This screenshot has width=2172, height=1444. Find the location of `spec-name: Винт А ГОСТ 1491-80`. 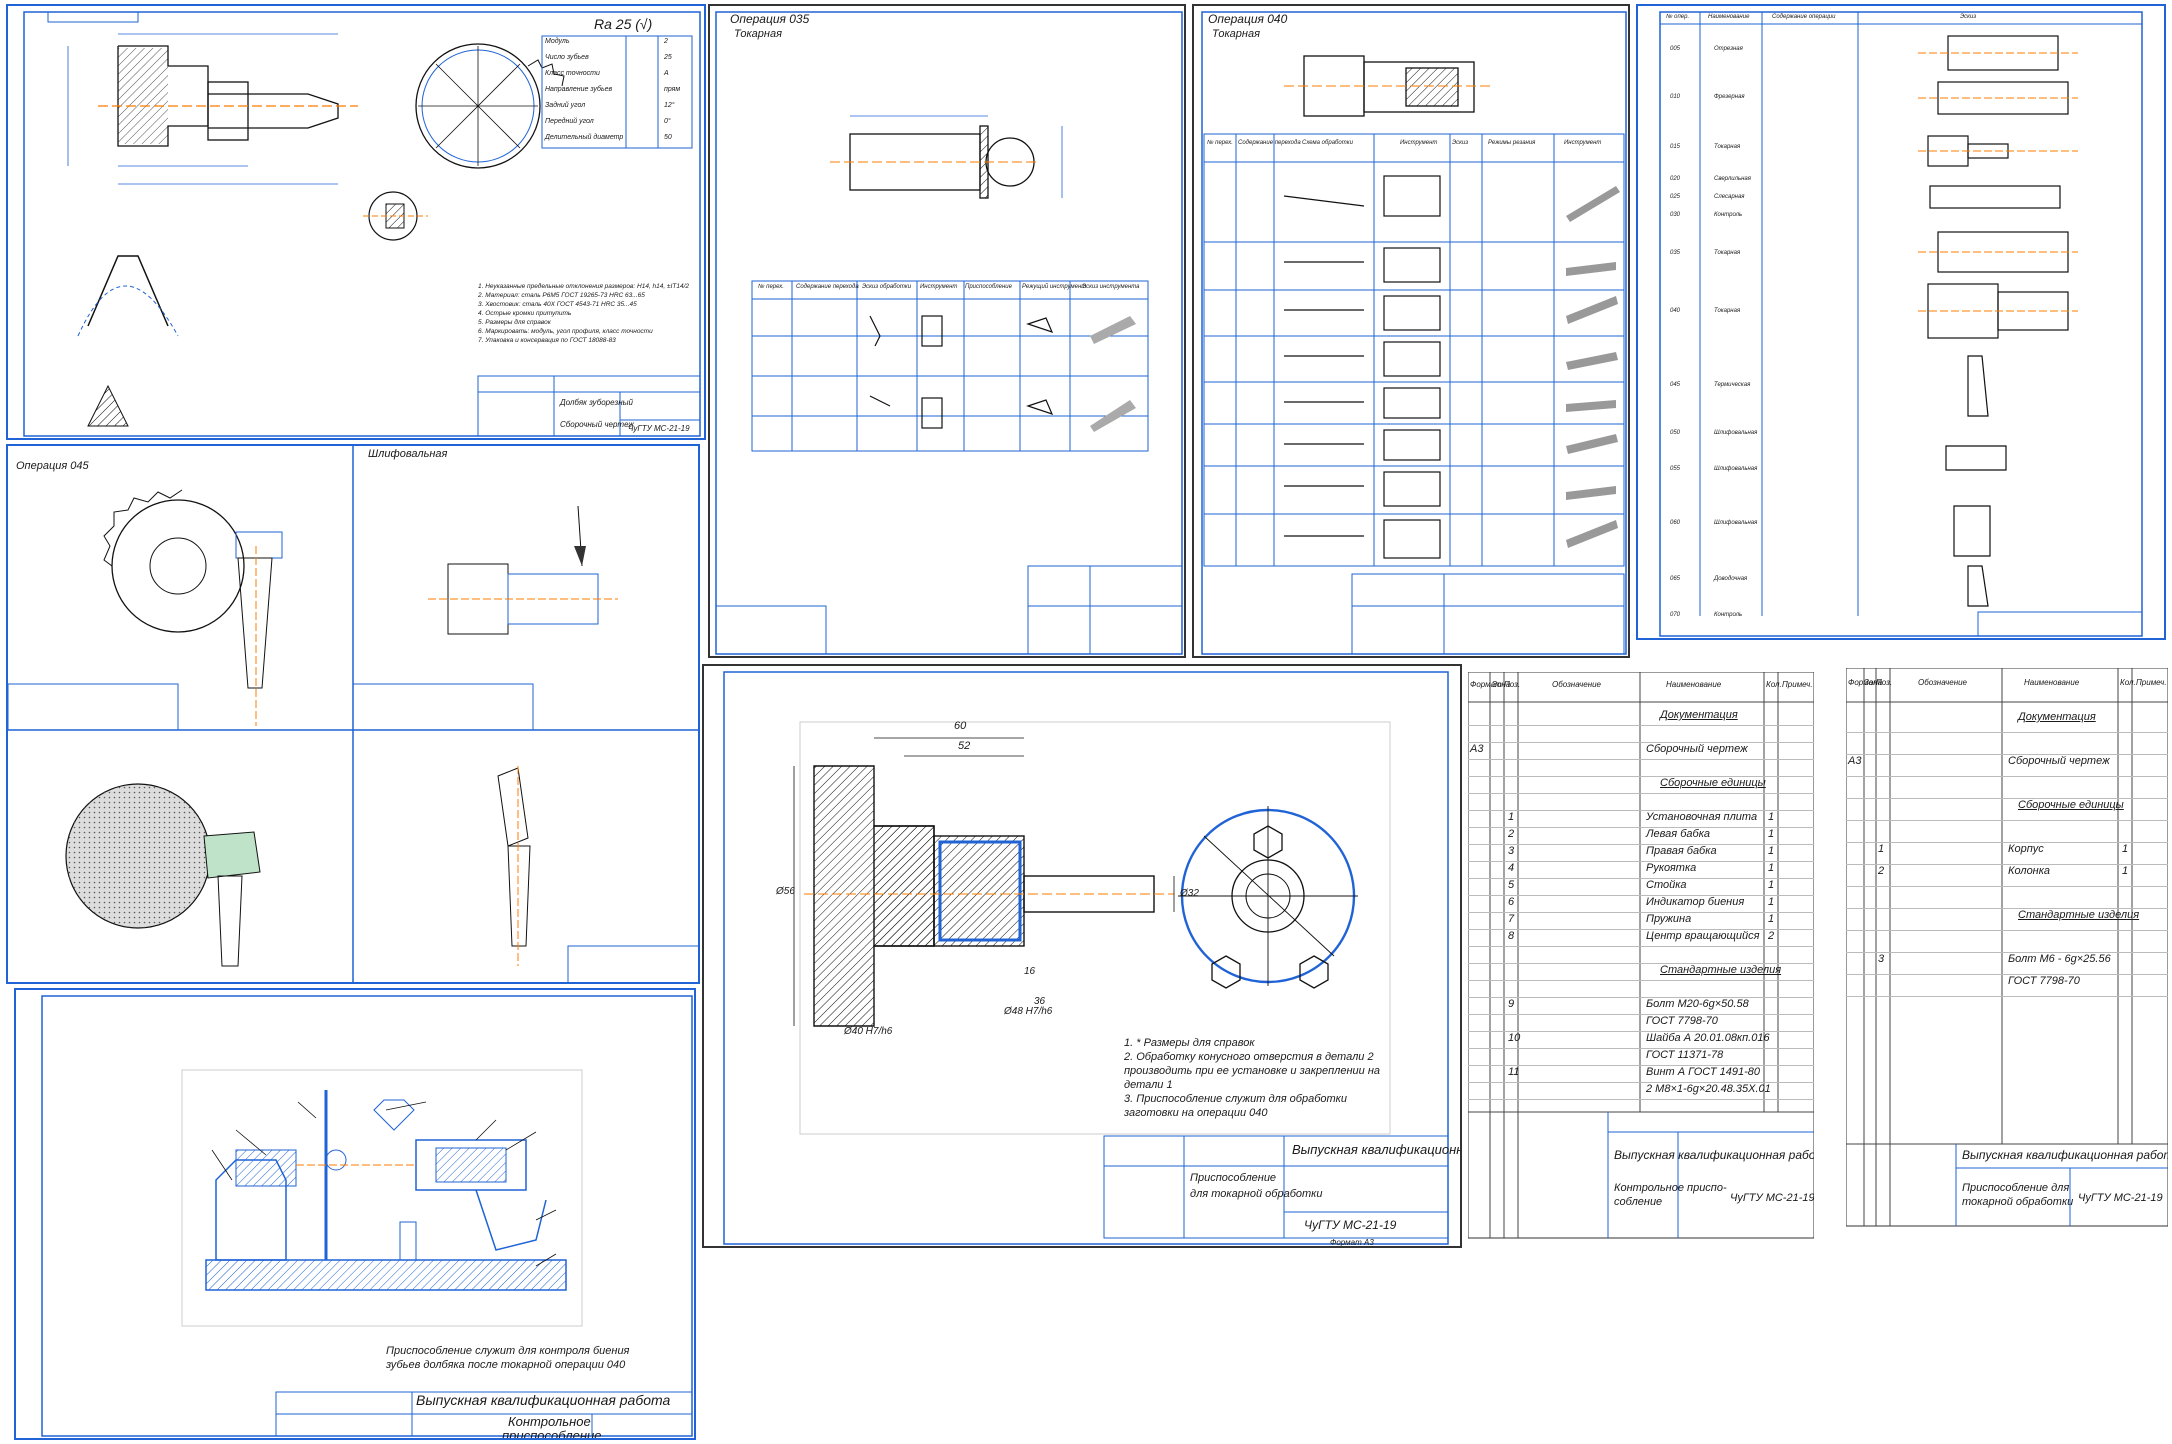

spec-name: Винт А ГОСТ 1491-80 is located at coordinates (1703, 1072).